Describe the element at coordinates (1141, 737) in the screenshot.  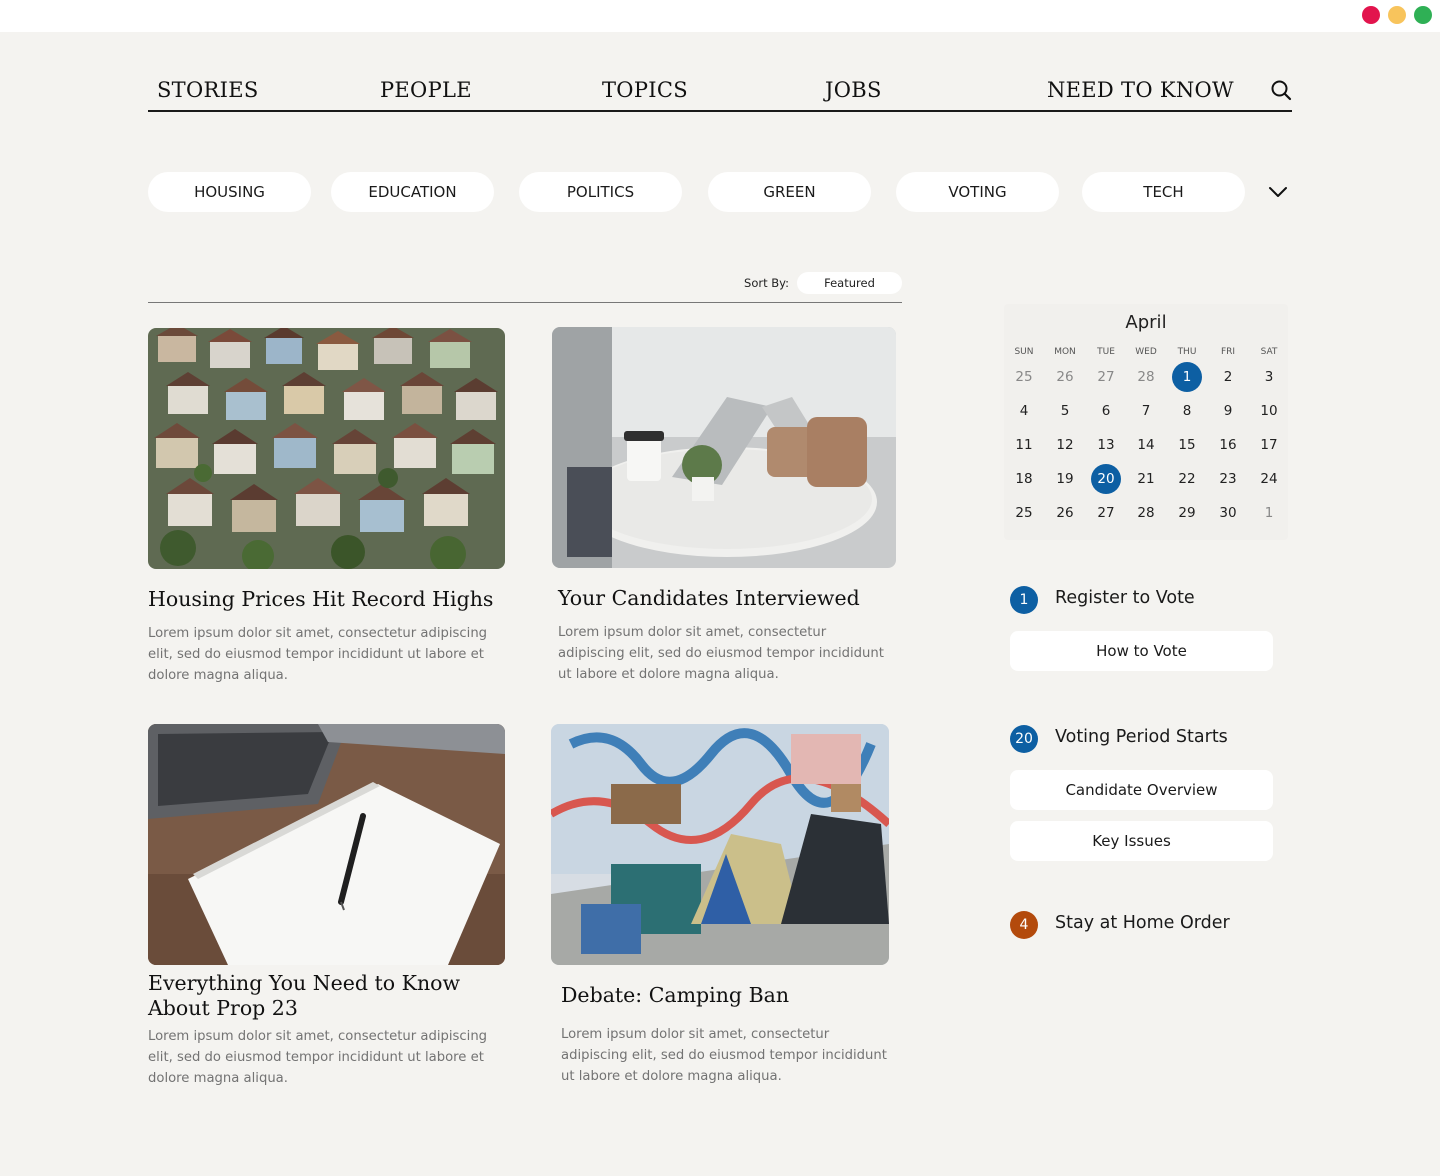
I see `event-title: Voting Period Starts` at that location.